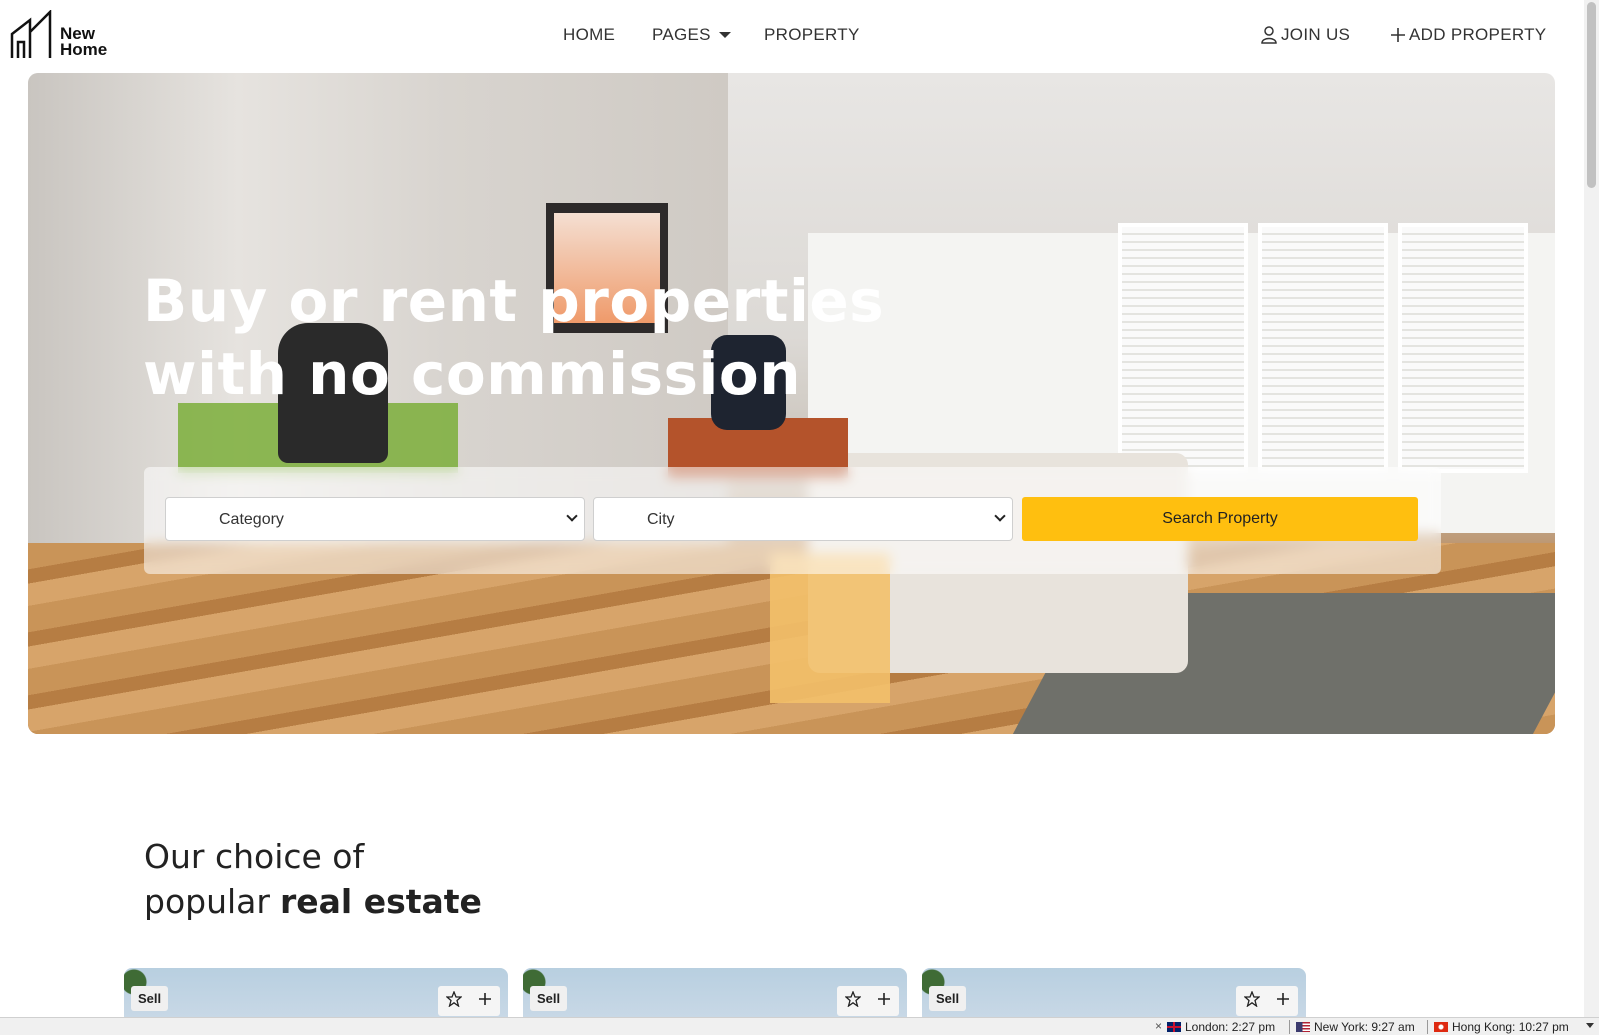  Describe the element at coordinates (254, 856) in the screenshot. I see `section-heading-line1: Our choice of` at that location.